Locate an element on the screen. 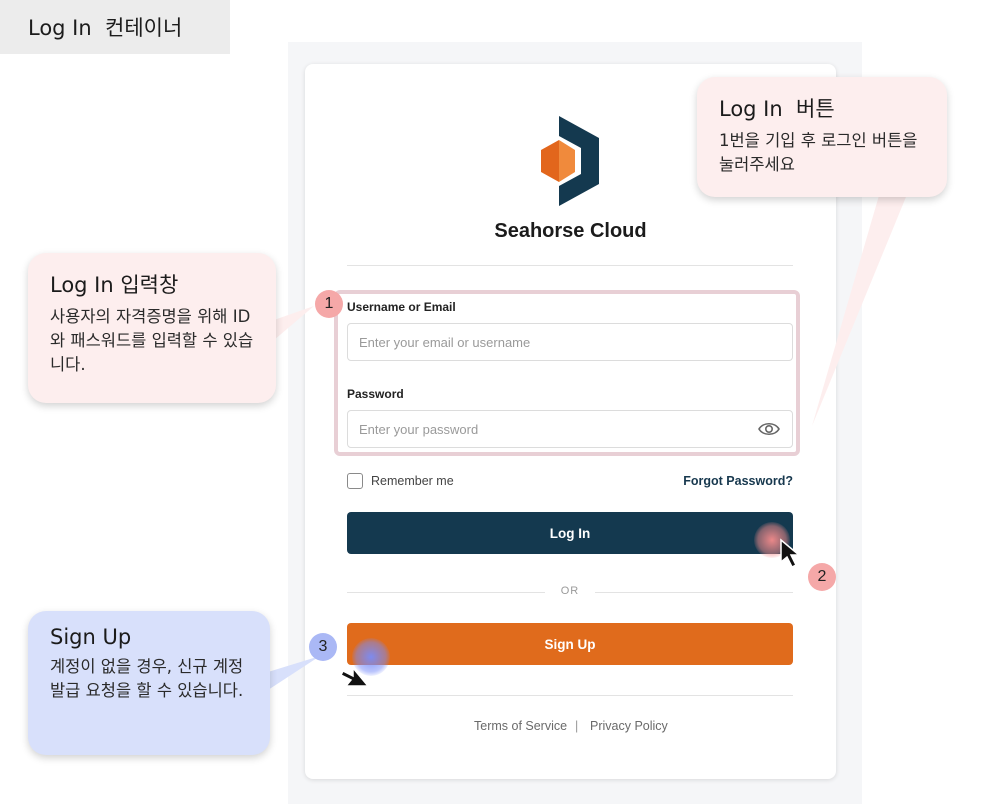  login-button-callout: Log In 버튼 1번을 기입 후 로그인 버튼을 눌러주세요 is located at coordinates (822, 137).